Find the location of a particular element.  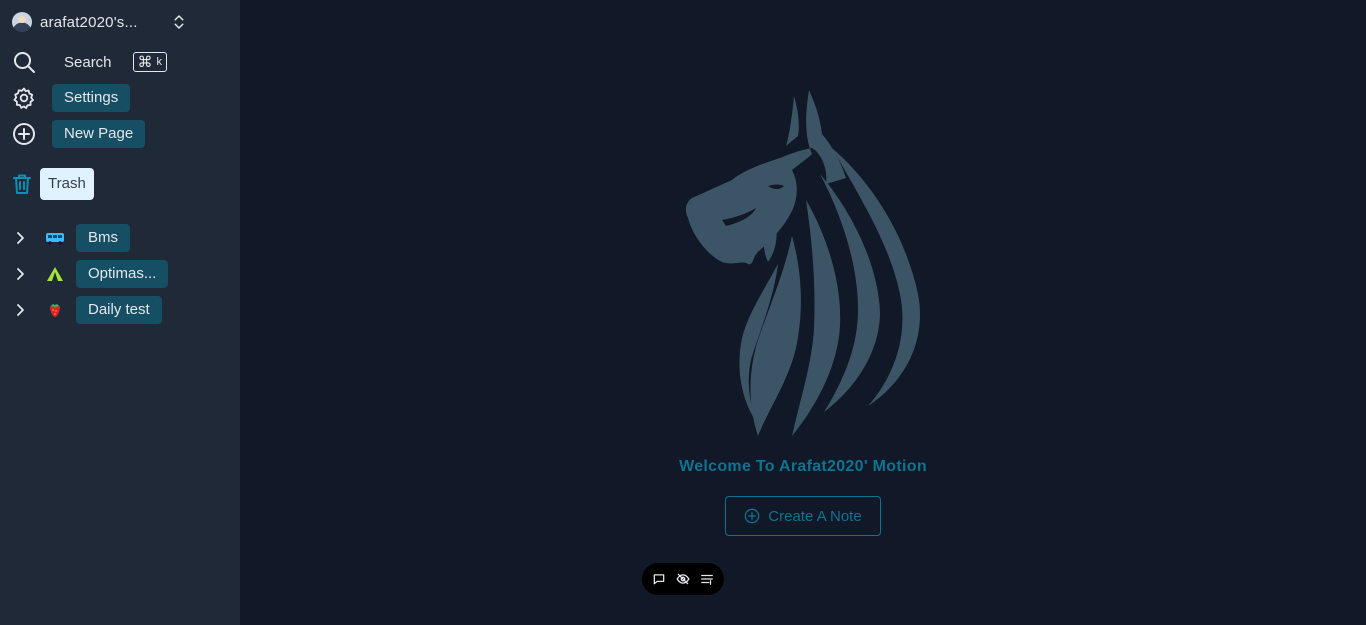

comment-icon is located at coordinates (659, 579).